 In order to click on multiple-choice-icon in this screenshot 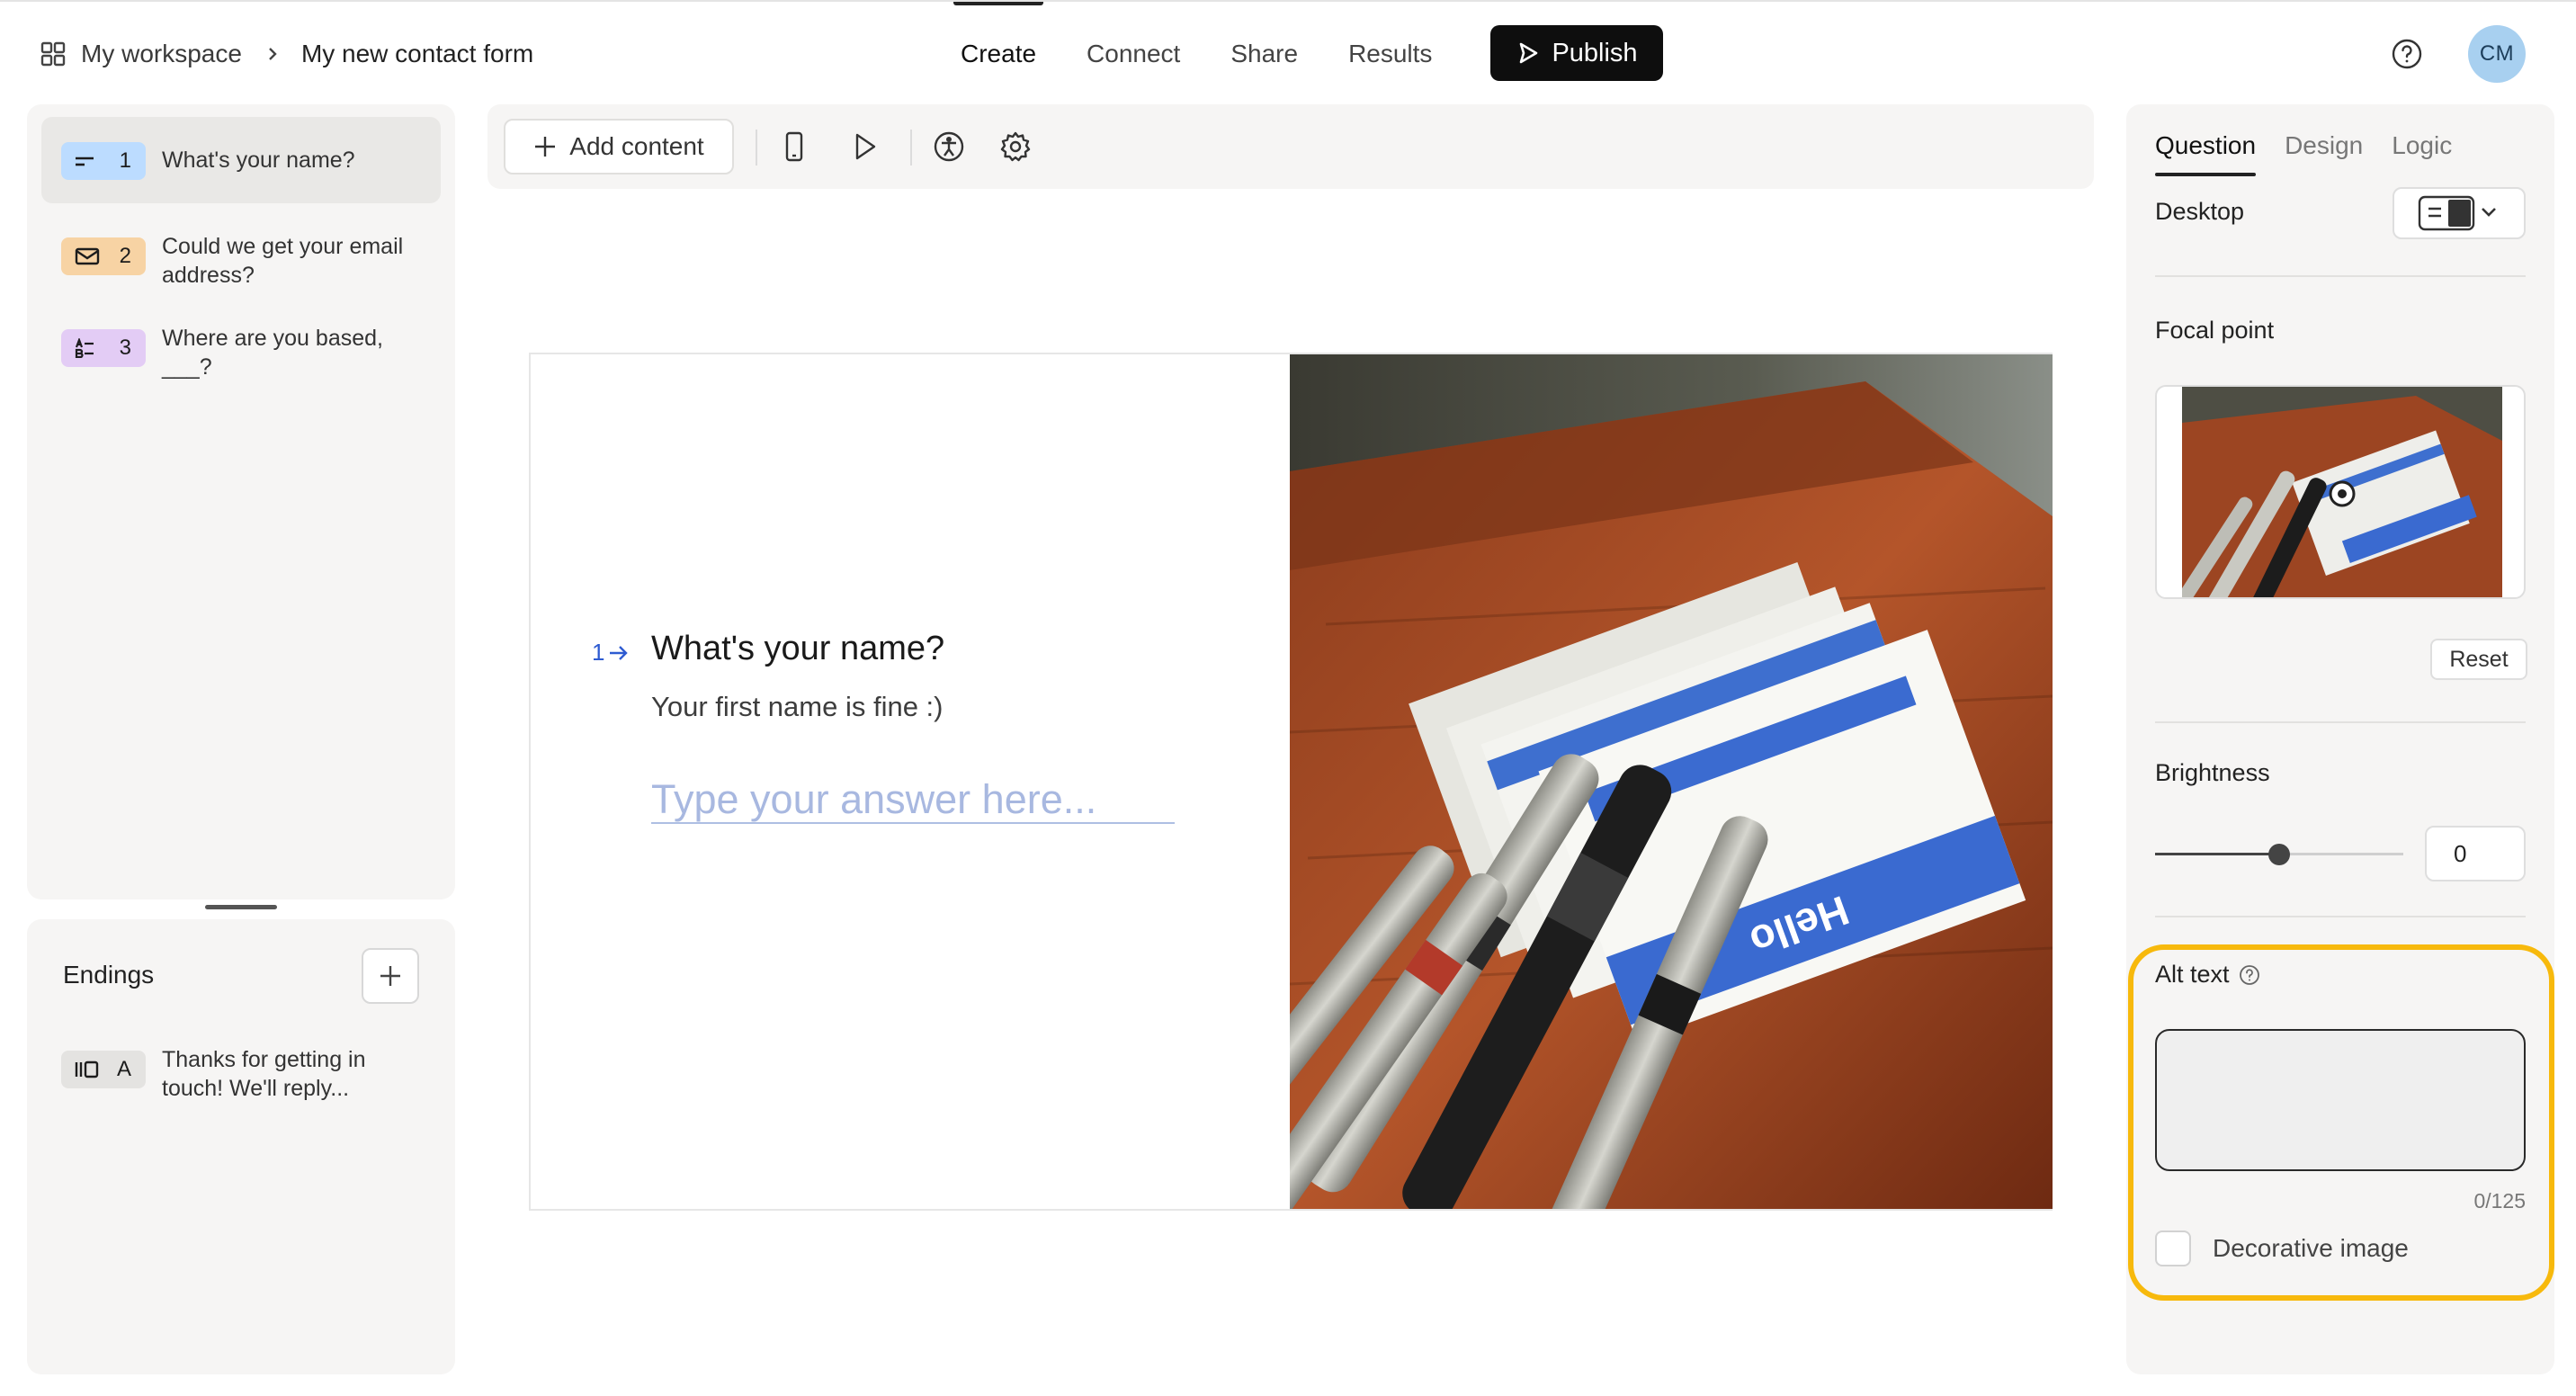, I will do `click(84, 348)`.